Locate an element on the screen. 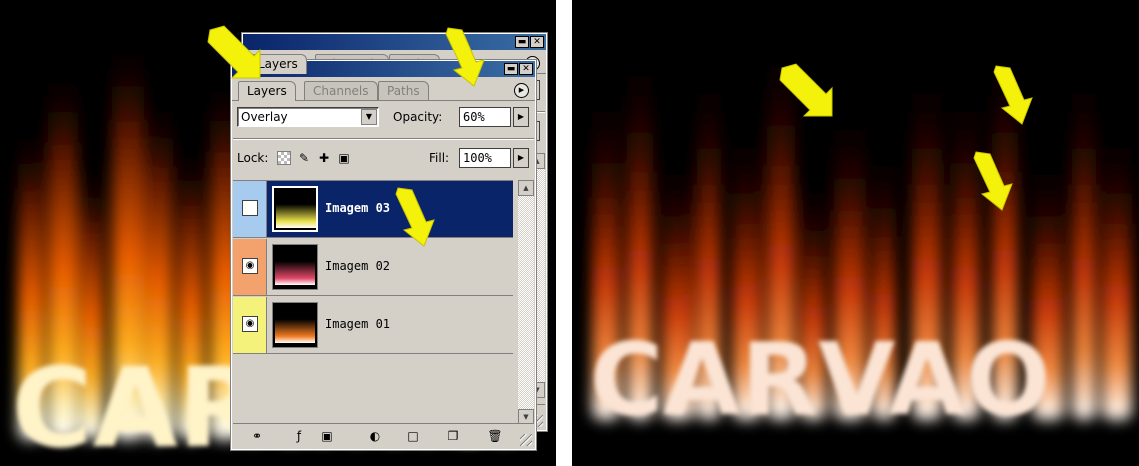  fill-label: Fill: is located at coordinates (439, 158).